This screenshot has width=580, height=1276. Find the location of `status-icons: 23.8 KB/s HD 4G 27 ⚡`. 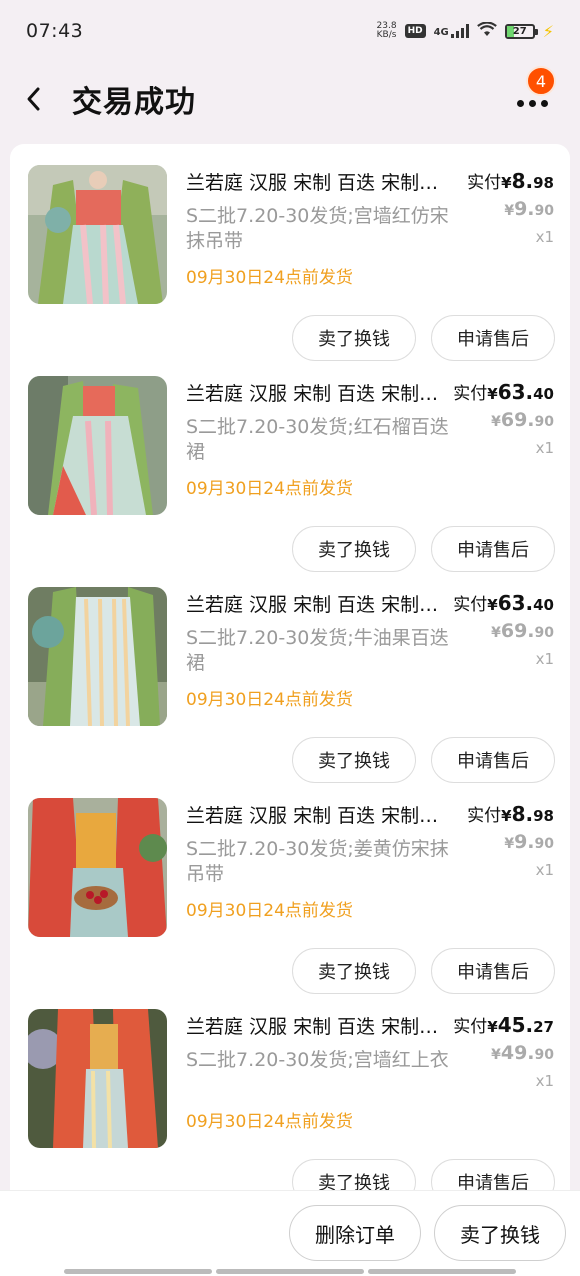

status-icons: 23.8 KB/s HD 4G 27 ⚡ is located at coordinates (465, 30).